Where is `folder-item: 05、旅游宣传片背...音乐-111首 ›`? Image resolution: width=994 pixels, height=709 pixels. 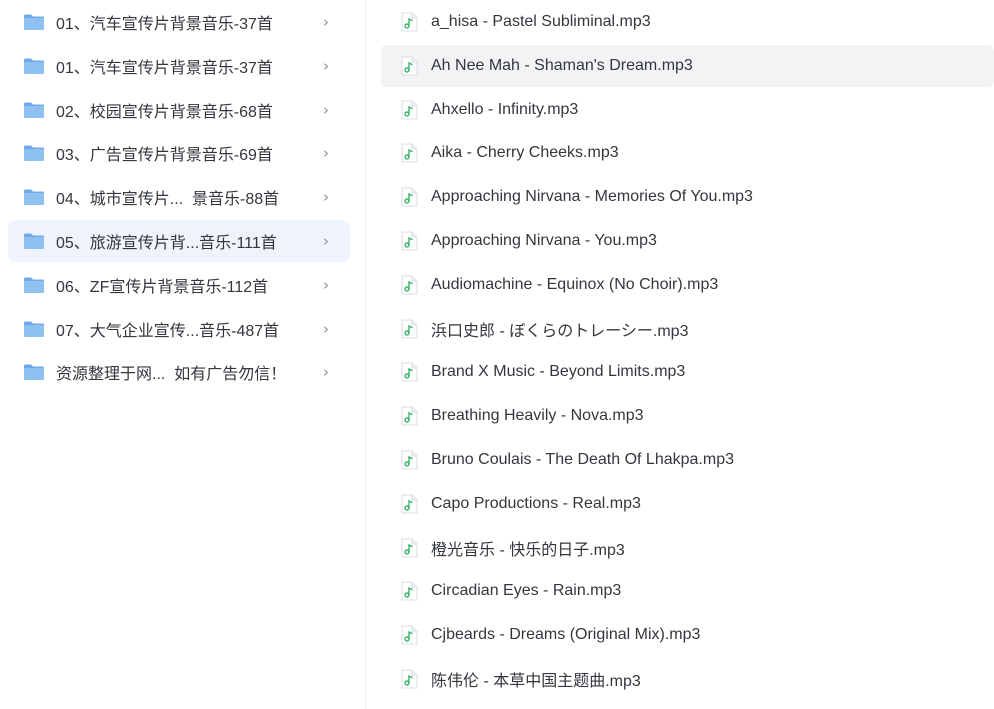
folder-item: 05、旅游宣传片背...音乐-111首 › is located at coordinates (179, 240).